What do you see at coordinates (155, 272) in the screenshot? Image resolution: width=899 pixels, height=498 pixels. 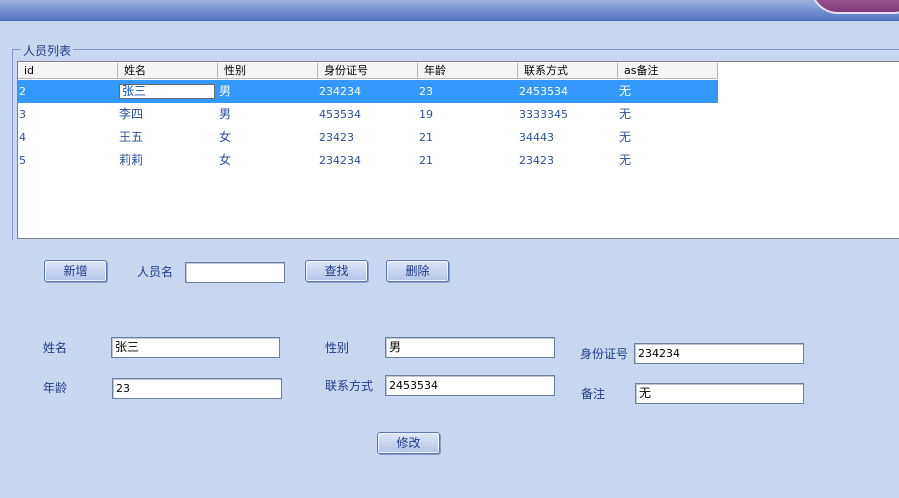 I see `search-name-label: 人员名` at bounding box center [155, 272].